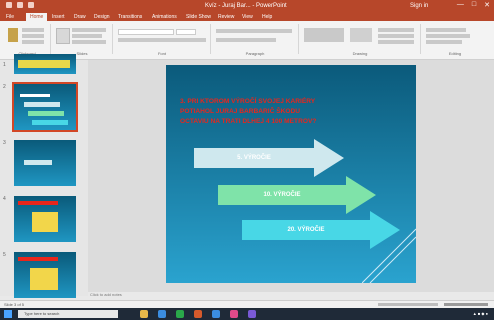 The height and width of the screenshot is (320, 494). I want to click on slide-number: 2, so click(4, 87).